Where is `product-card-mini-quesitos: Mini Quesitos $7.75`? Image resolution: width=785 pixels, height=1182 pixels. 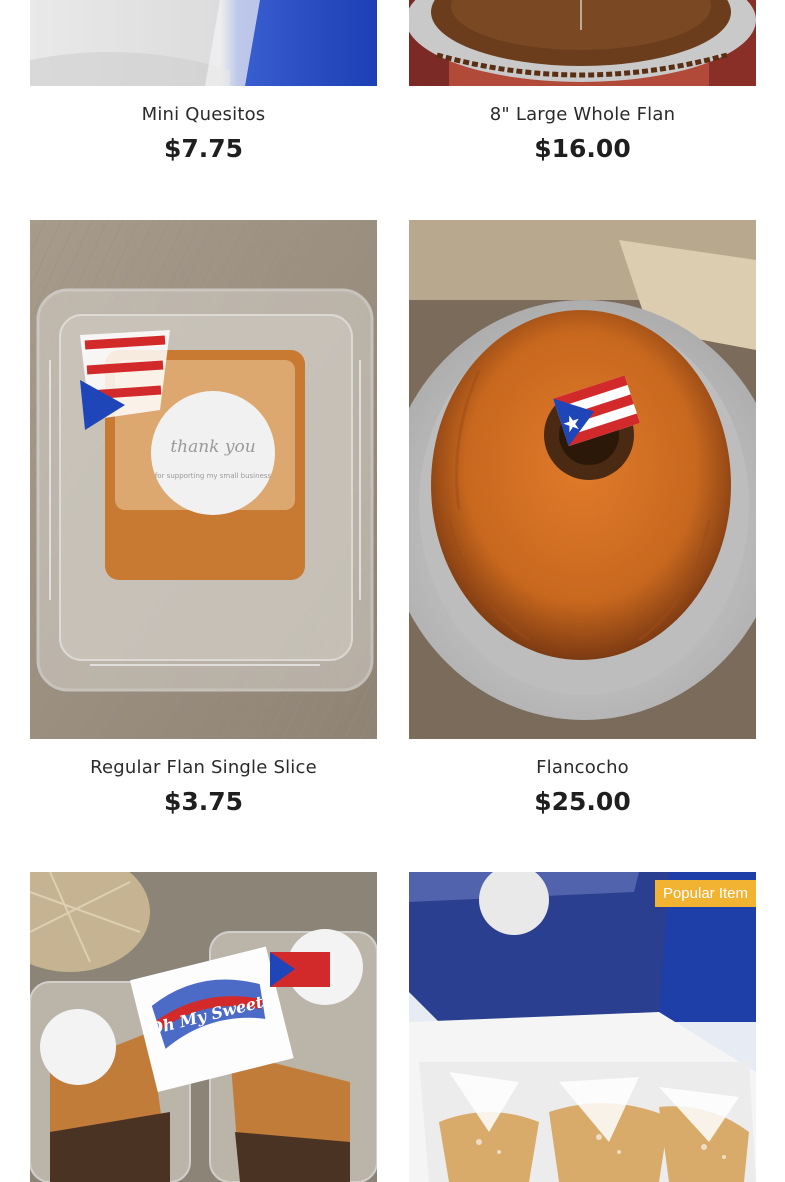 product-card-mini-quesitos: Mini Quesitos $7.75 is located at coordinates (203, 81).